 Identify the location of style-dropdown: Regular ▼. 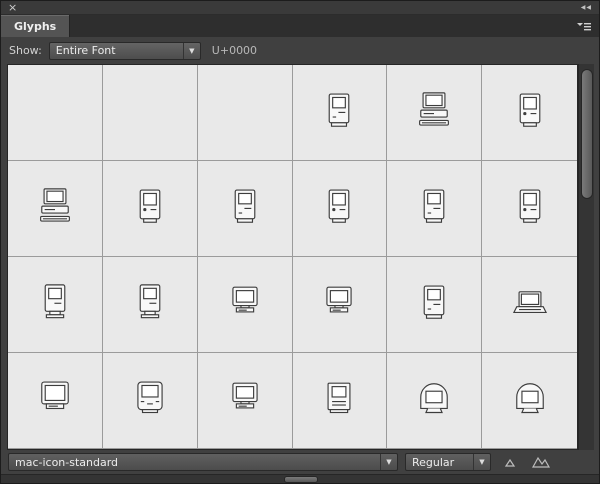
(448, 462).